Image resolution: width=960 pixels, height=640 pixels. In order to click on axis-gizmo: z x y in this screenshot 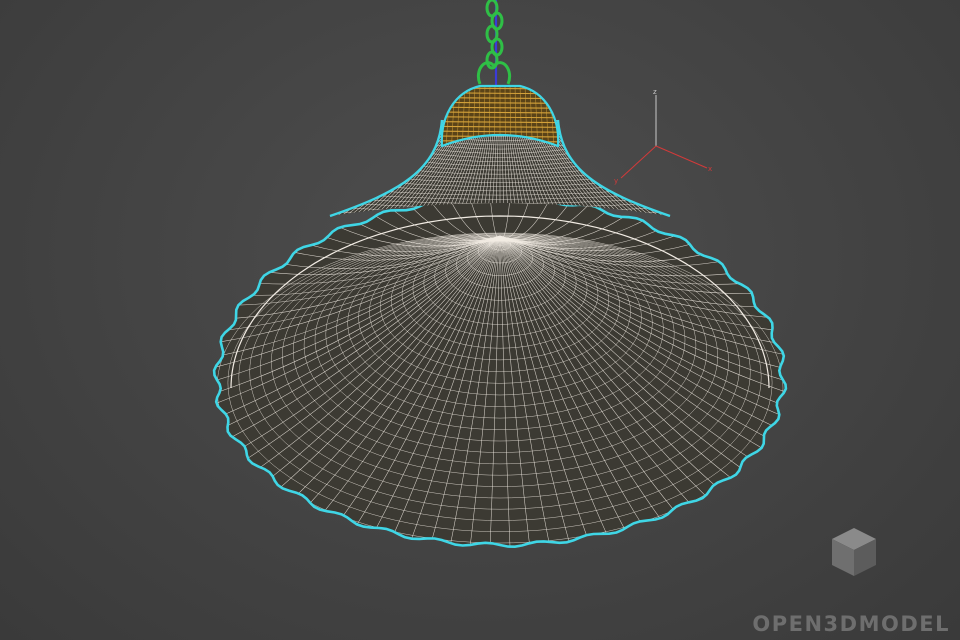, I will do `click(663, 136)`.